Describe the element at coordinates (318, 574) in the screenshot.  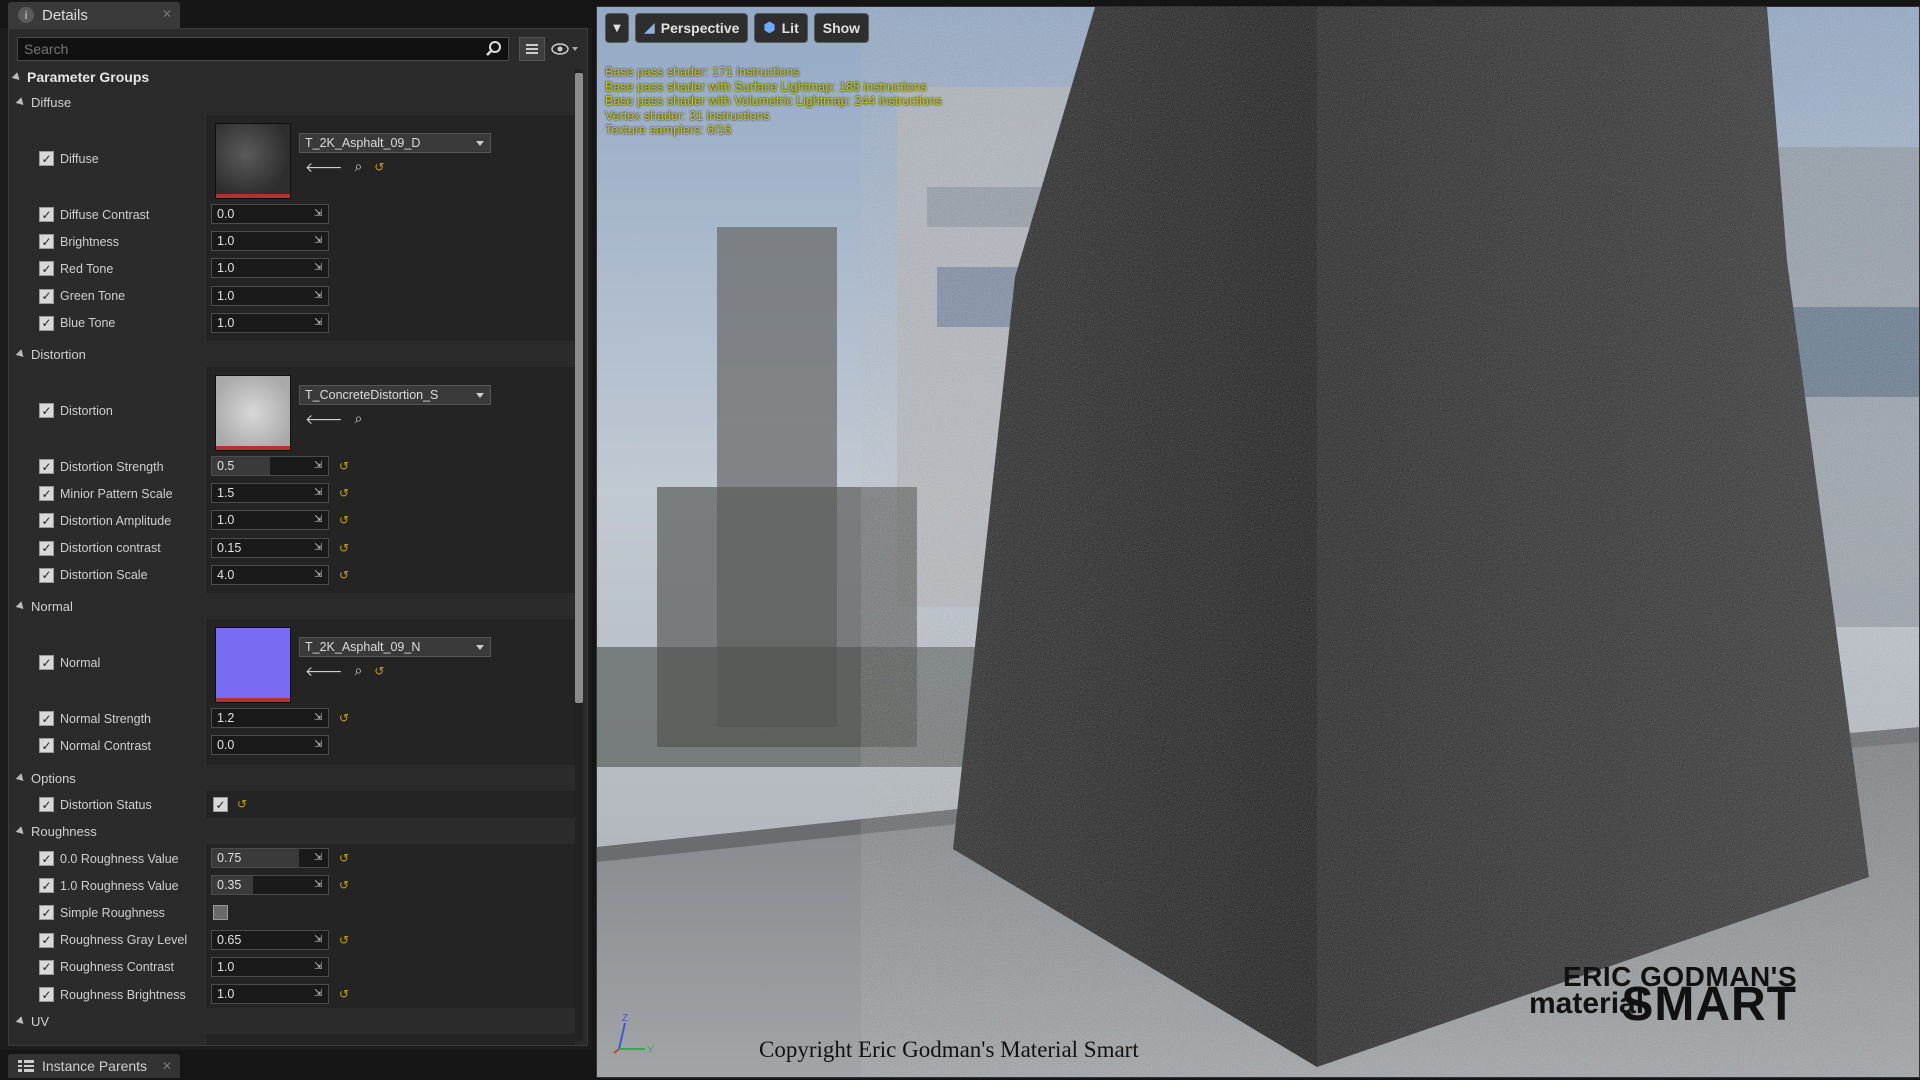
I see `drag-arrows-icon: ⇲` at that location.